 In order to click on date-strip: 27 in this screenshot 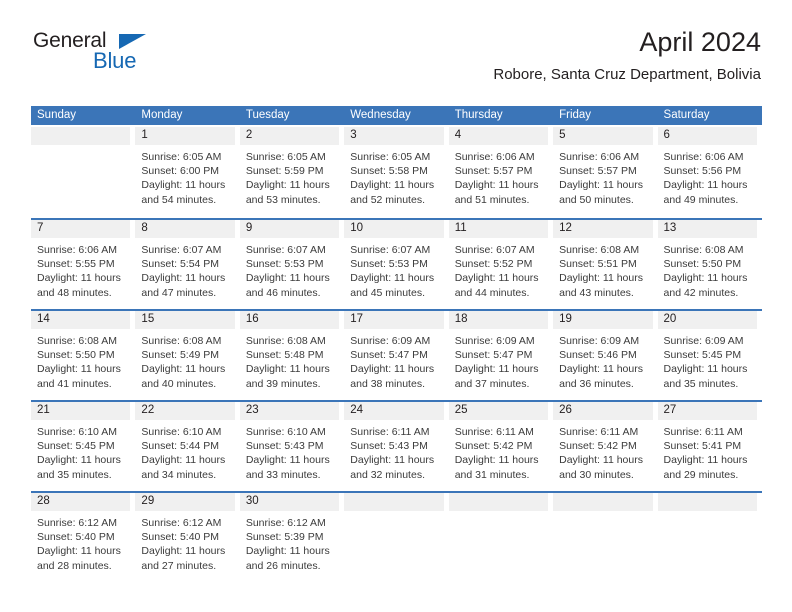, I will do `click(707, 411)`.